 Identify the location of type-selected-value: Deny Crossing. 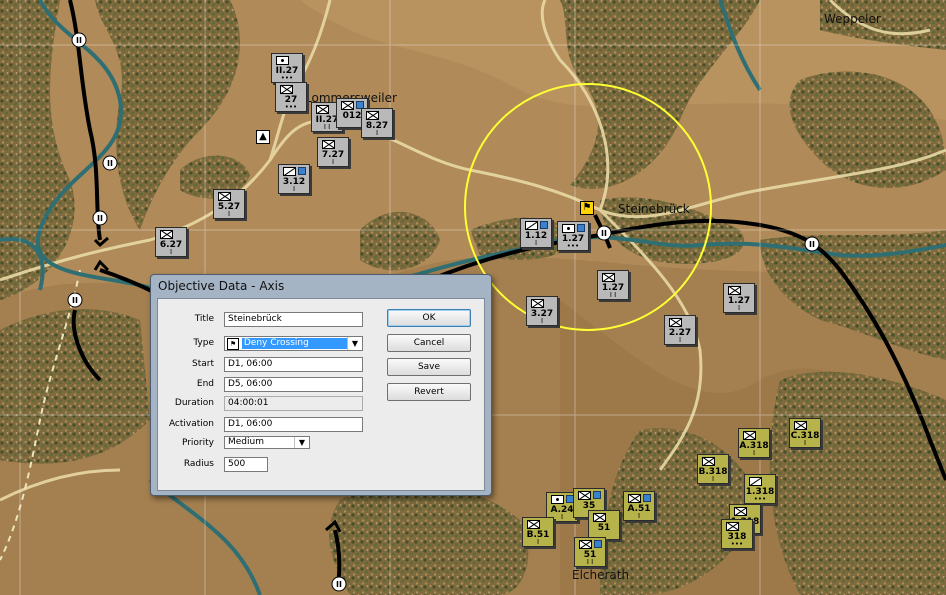
(296, 343).